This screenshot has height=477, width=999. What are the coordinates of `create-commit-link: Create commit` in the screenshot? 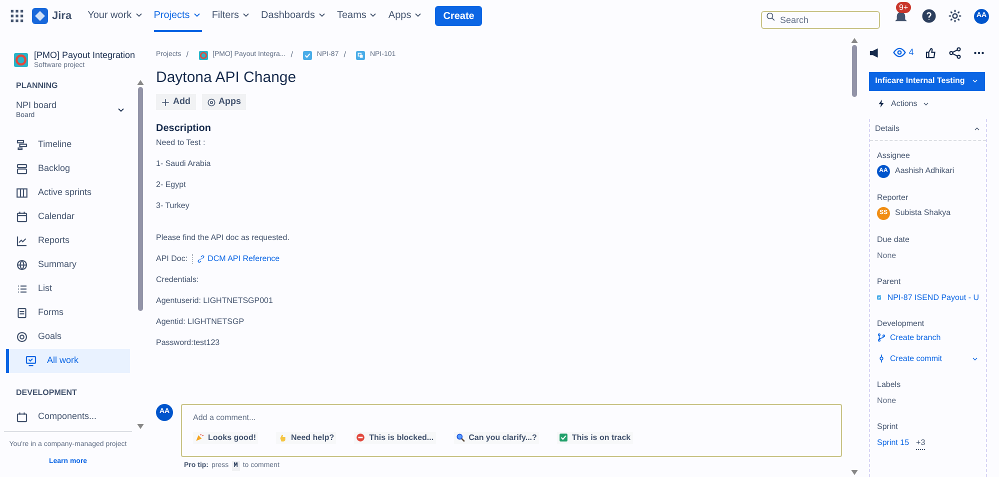 It's located at (909, 358).